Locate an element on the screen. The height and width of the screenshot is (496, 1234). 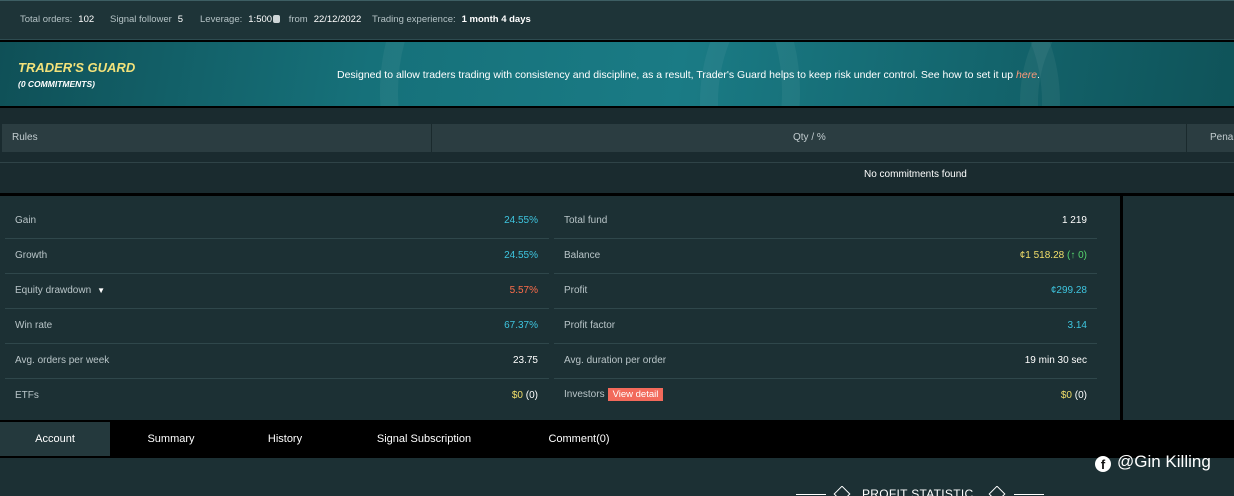
profit-factor-value: 3.14 is located at coordinates (1077, 325).